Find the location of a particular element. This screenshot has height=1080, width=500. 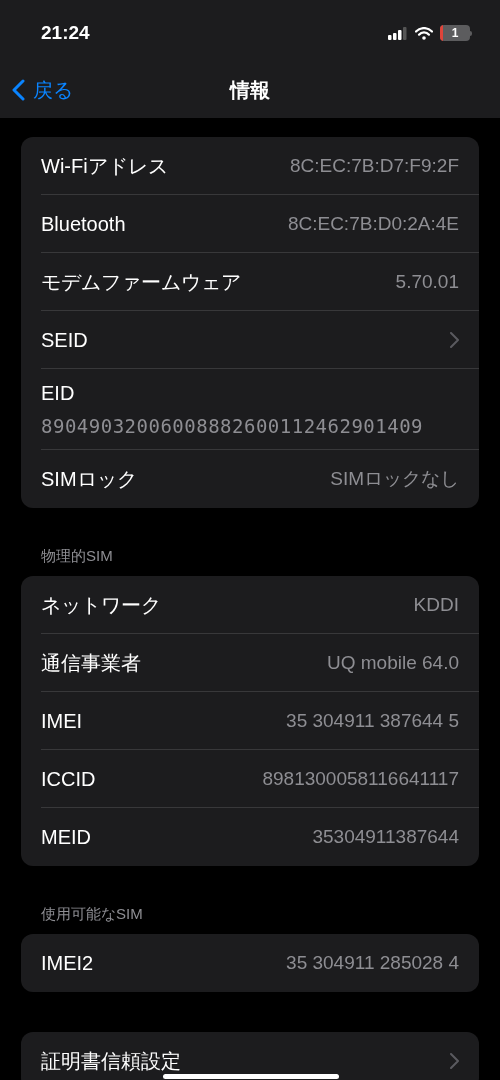

row-value: 8981300058116641117 is located at coordinates (360, 778).